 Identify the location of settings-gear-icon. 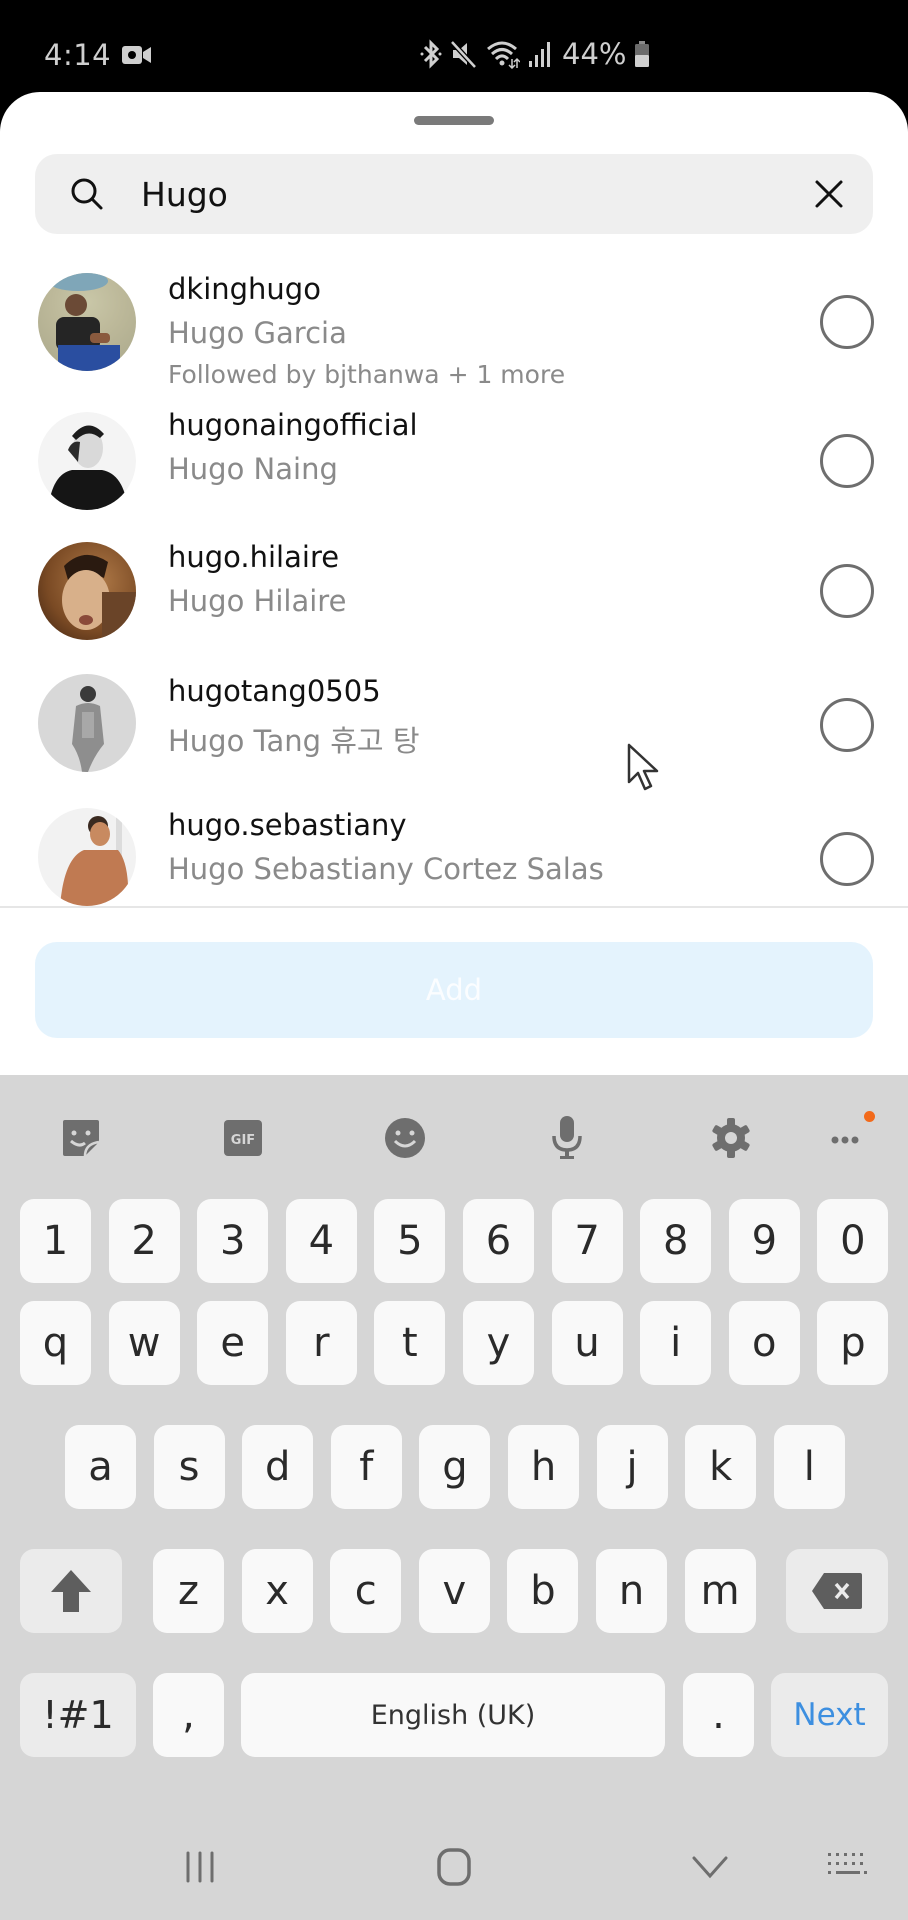
(731, 1138).